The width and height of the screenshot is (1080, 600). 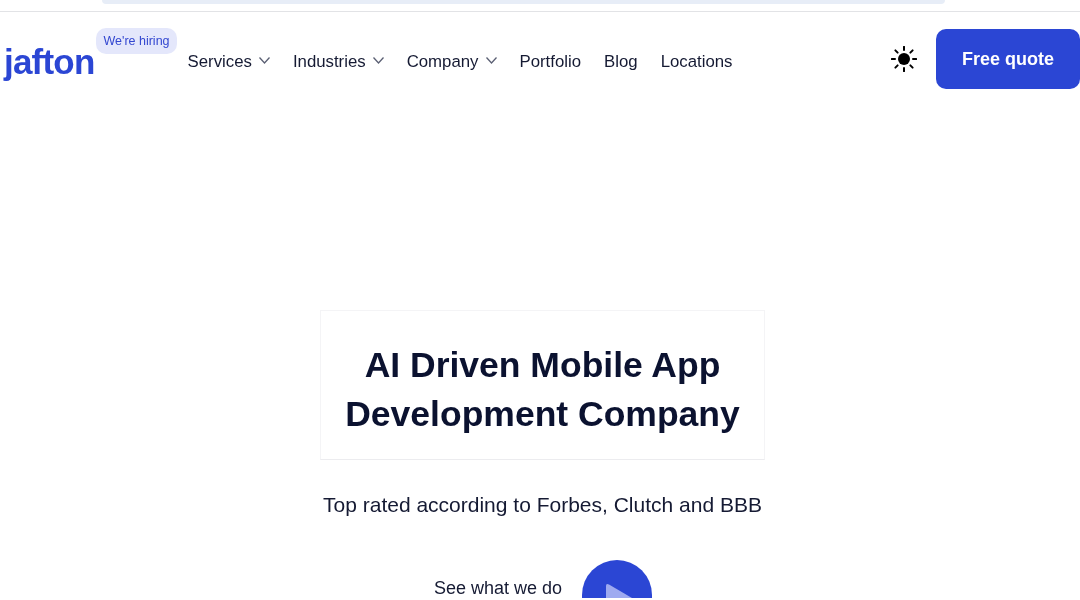 I want to click on hero-subtitle: Top rated according to Forbes, Clutch and BBB, so click(x=542, y=505).